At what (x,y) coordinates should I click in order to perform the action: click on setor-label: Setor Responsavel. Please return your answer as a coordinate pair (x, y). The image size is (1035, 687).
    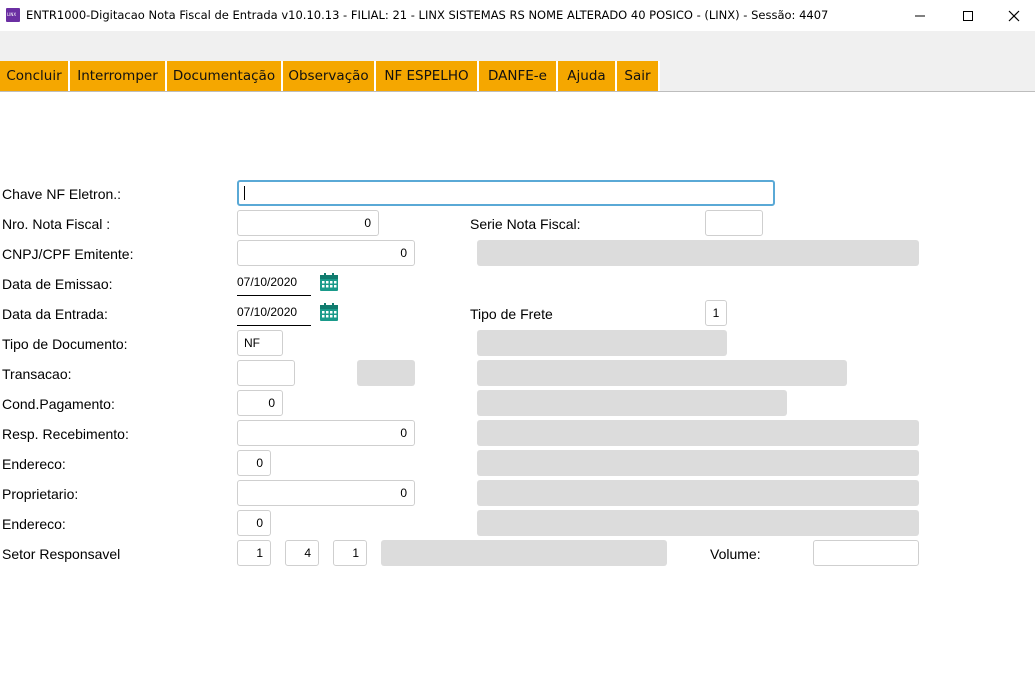
    Looking at the image, I should click on (61, 554).